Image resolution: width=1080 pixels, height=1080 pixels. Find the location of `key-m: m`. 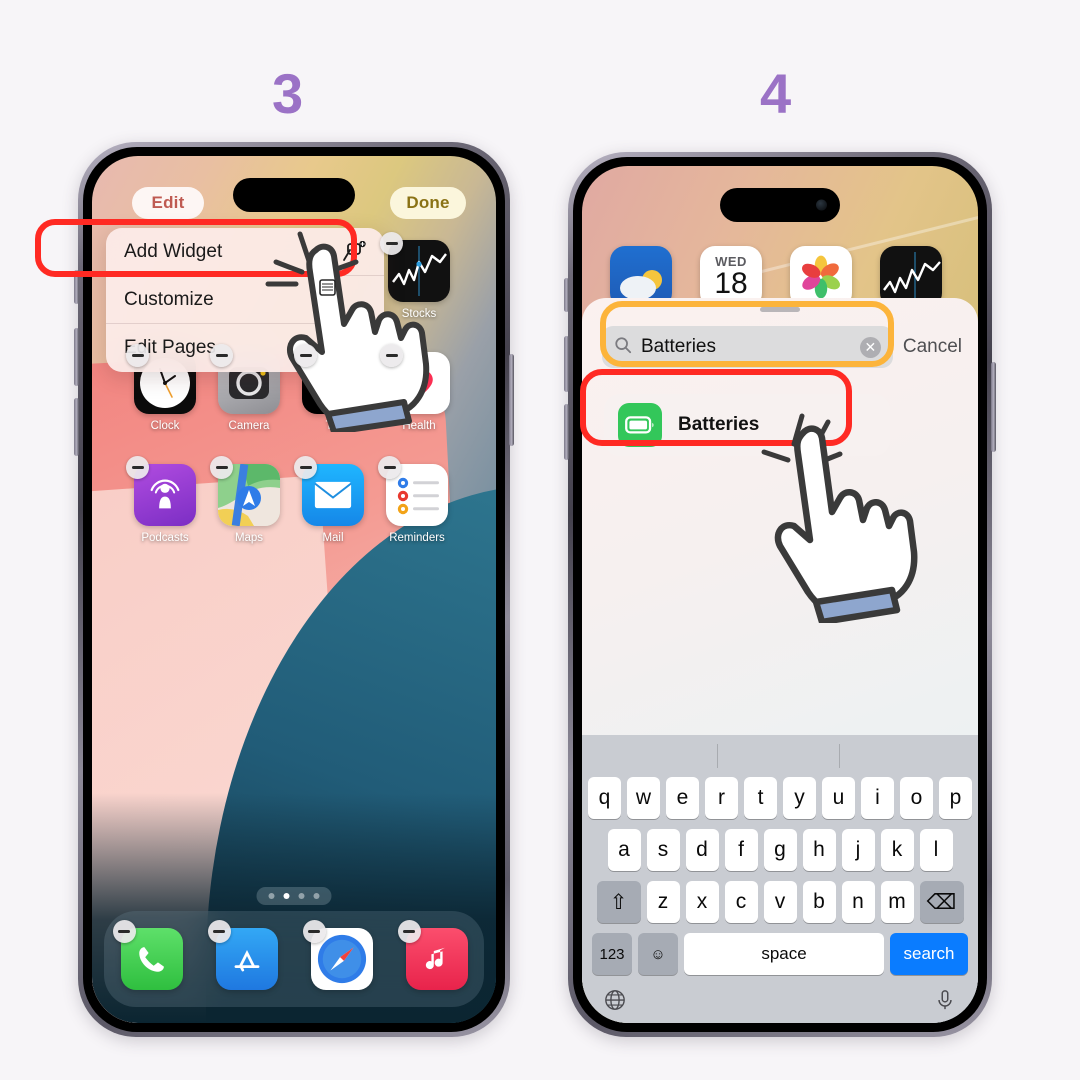

key-m: m is located at coordinates (897, 902).